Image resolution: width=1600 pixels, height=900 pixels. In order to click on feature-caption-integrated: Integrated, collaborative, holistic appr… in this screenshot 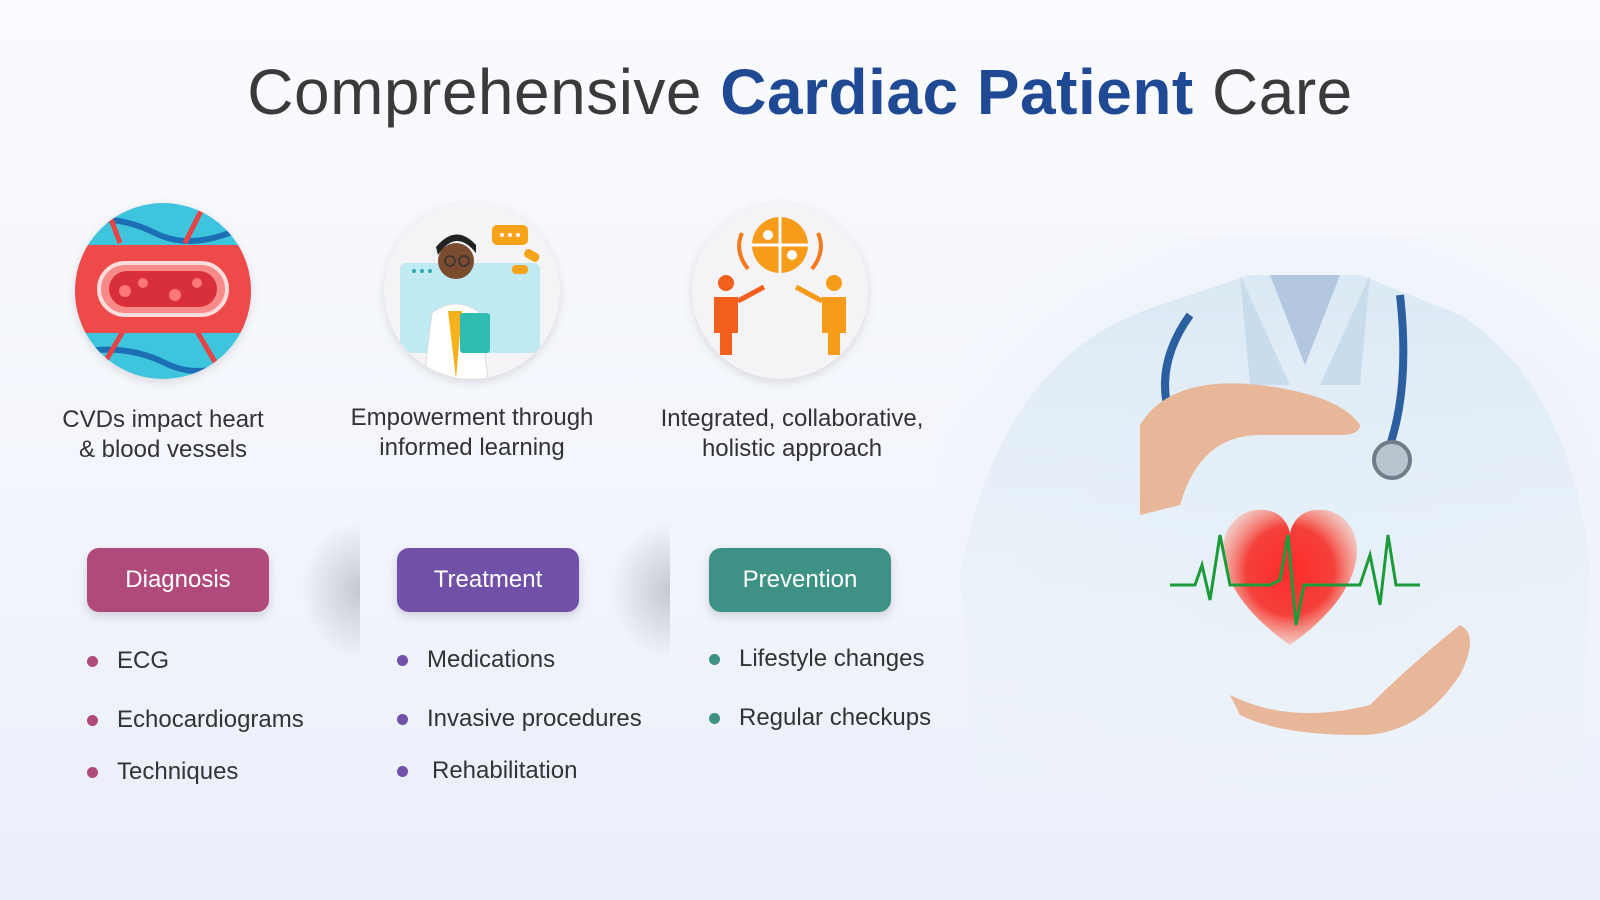, I will do `click(792, 434)`.